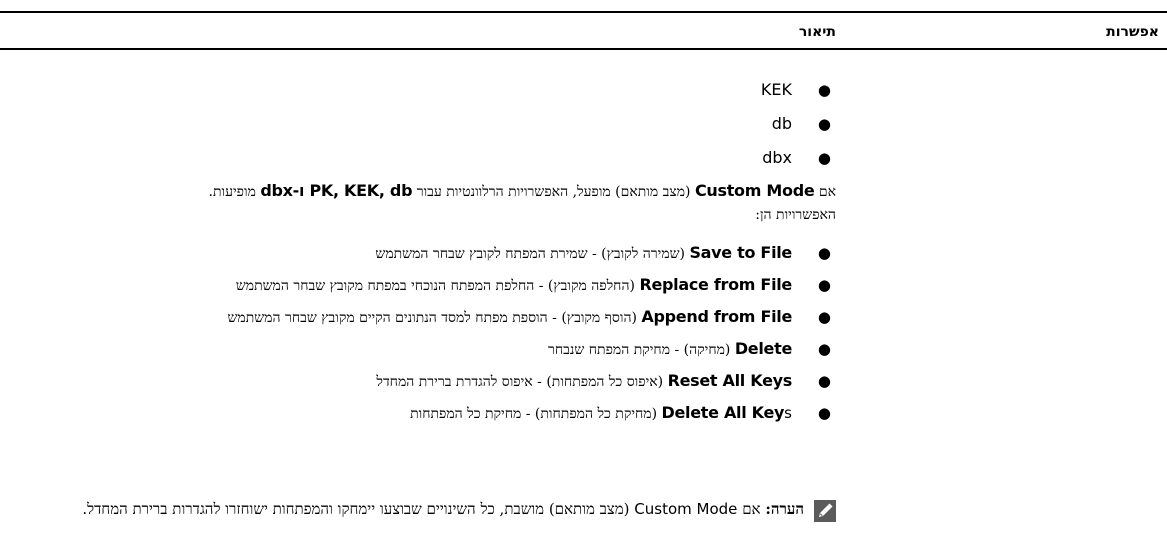 The width and height of the screenshot is (1167, 554). What do you see at coordinates (751, 509) in the screenshot?
I see `note-lead: אם` at bounding box center [751, 509].